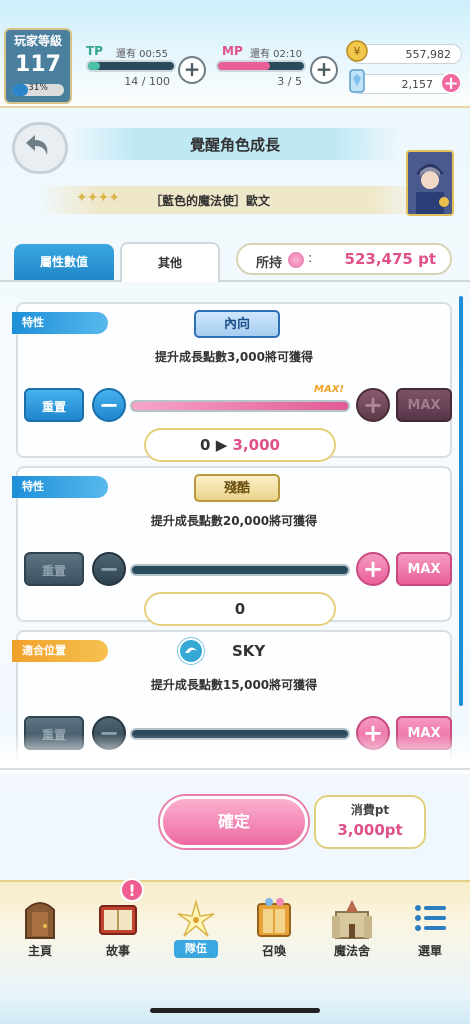 The height and width of the screenshot is (1024, 470). I want to click on back-arrow-icon, so click(37, 145).